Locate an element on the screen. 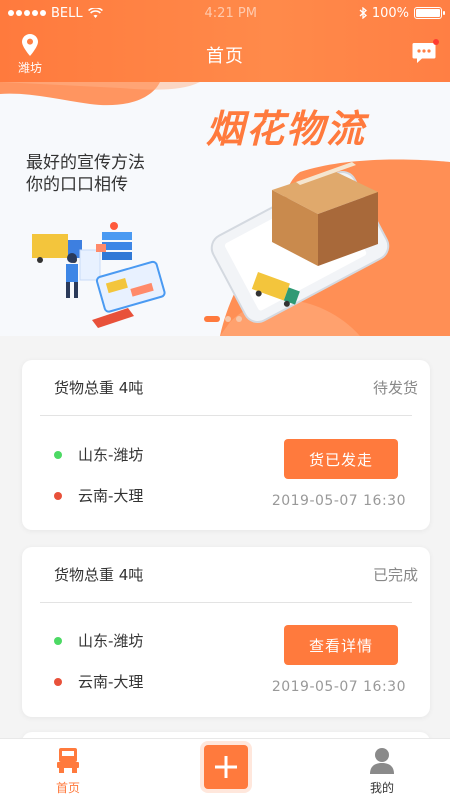 The height and width of the screenshot is (800, 450). bluetooth-icon is located at coordinates (363, 13).